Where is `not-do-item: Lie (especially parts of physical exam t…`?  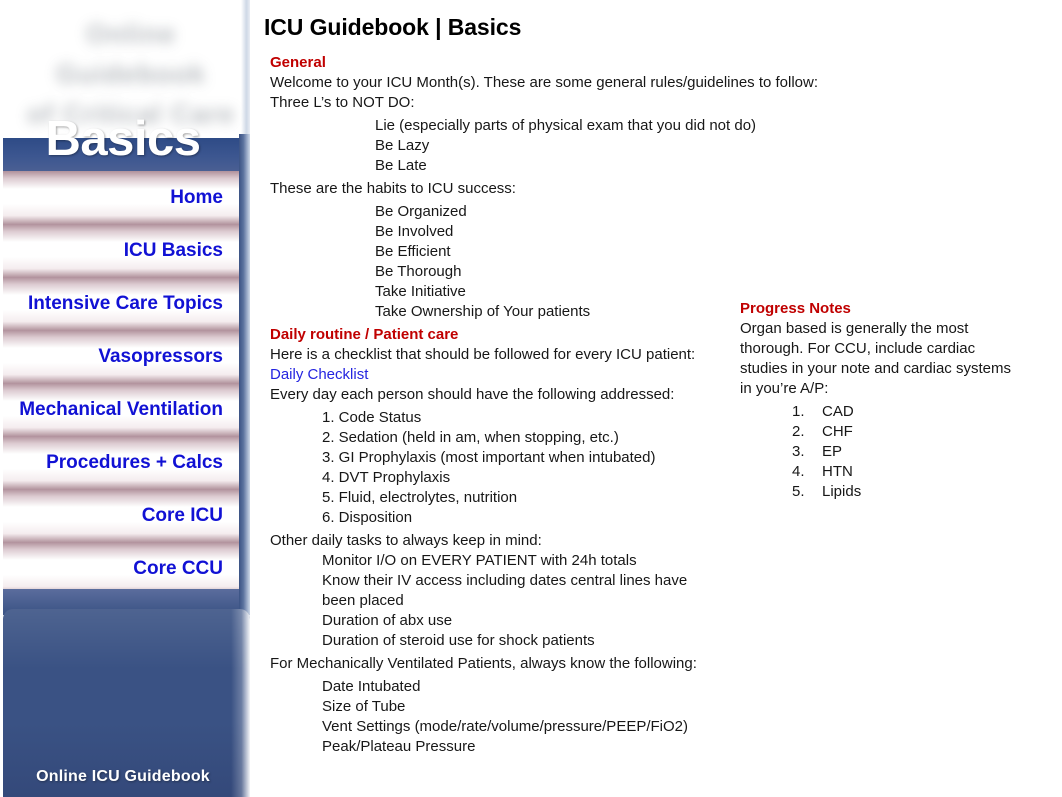 not-do-item: Lie (especially parts of physical exam t… is located at coordinates (566, 125).